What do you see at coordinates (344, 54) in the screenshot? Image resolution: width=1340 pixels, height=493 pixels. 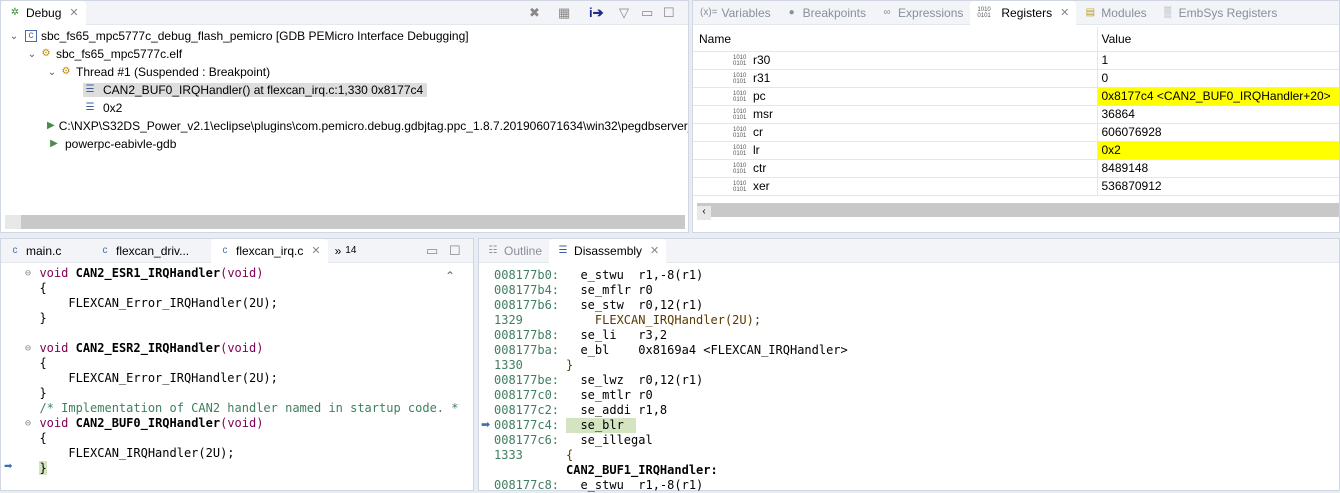 I see `elf-item: ⌄ ⚙ sbc_fs65_mpc5777c.elf` at bounding box center [344, 54].